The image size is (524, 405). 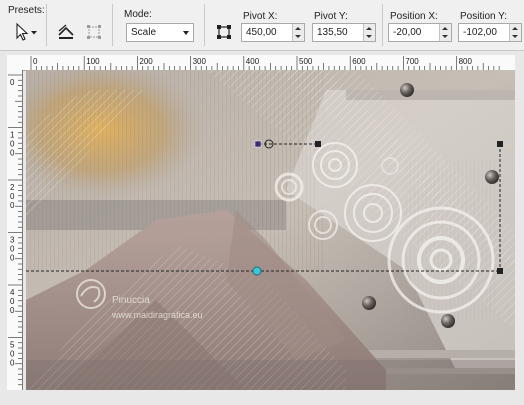 What do you see at coordinates (306, 61) in the screenshot?
I see `ruler-label: 500` at bounding box center [306, 61].